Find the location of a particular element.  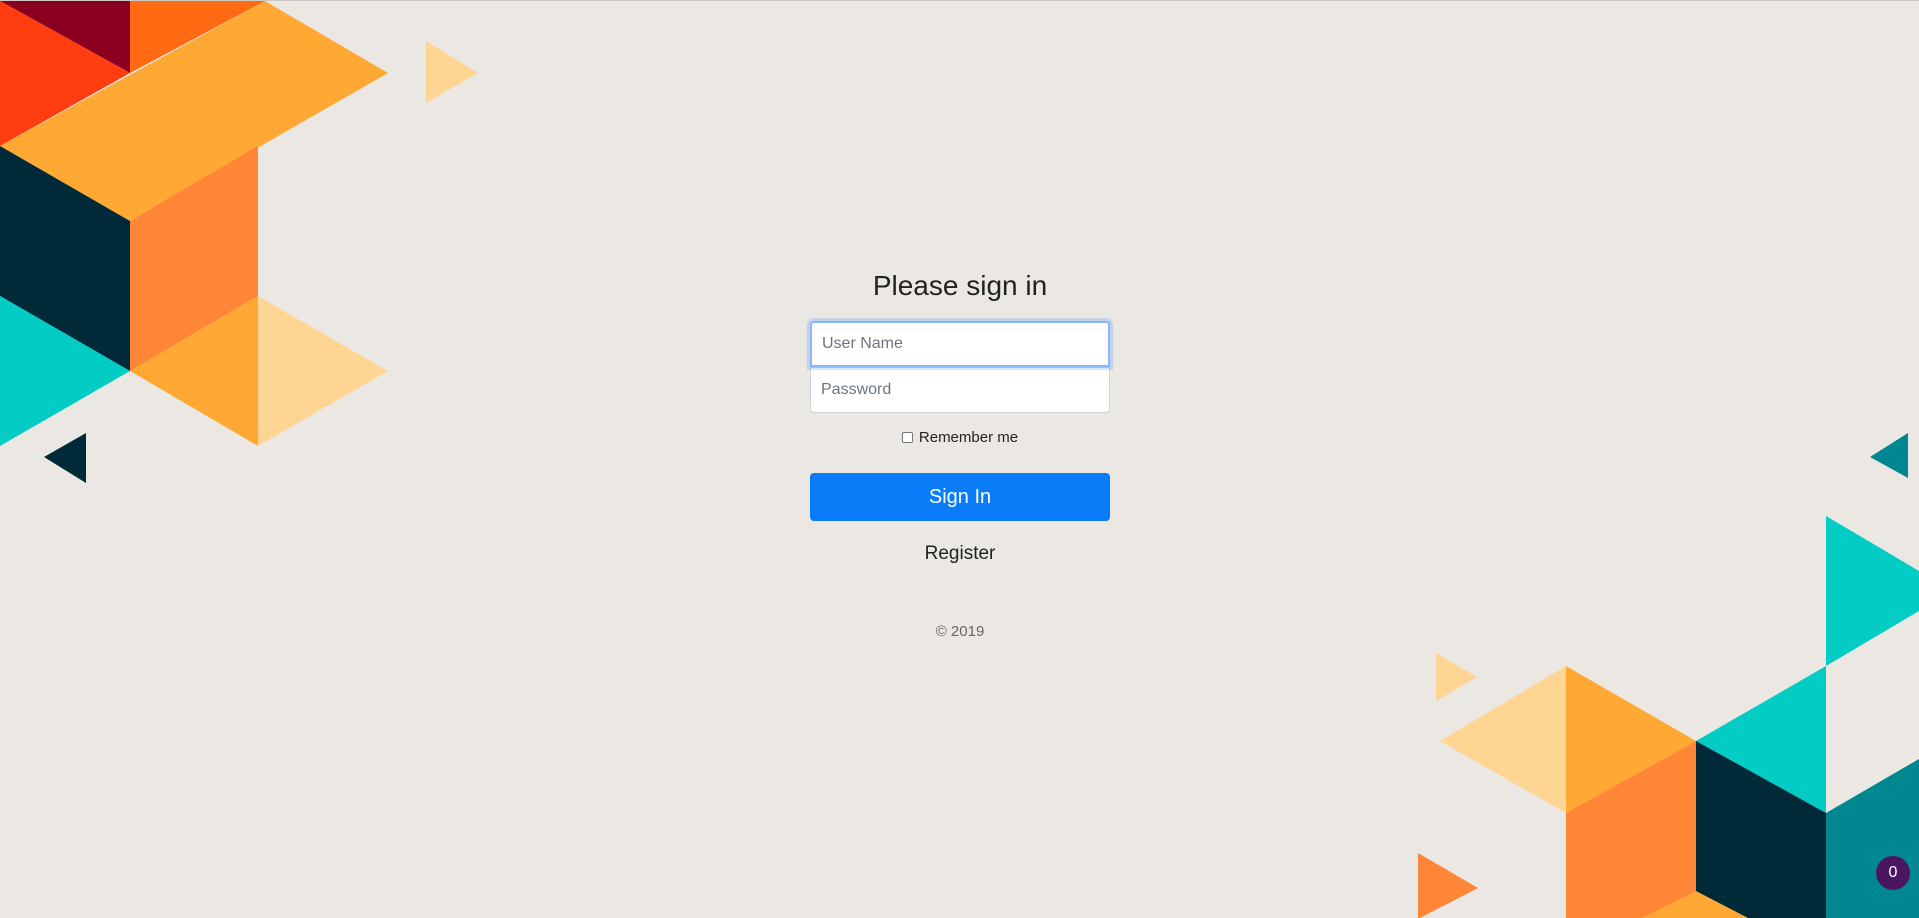

register-link: Register is located at coordinates (960, 554).